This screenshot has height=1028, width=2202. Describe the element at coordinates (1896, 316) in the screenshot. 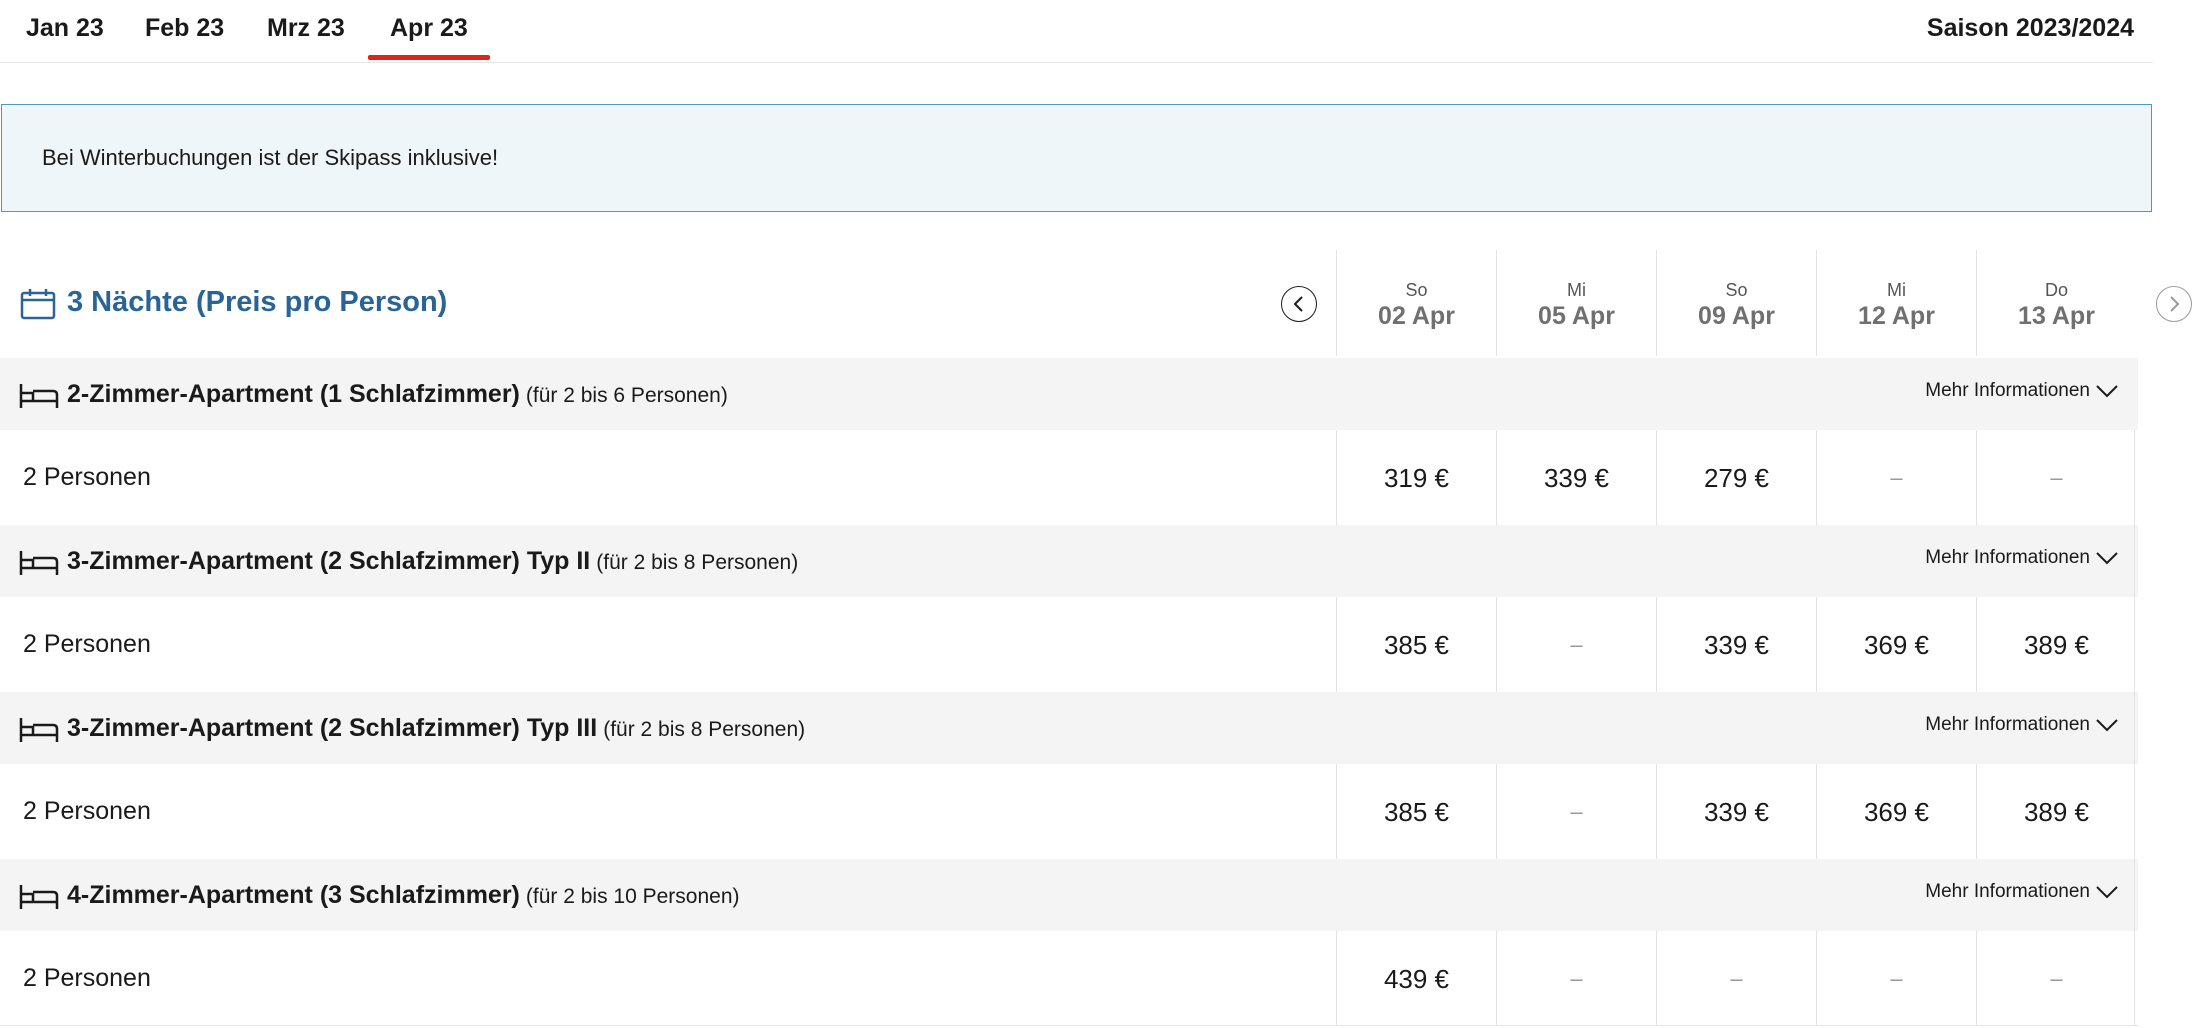

I see `date-label: 12 Apr` at that location.